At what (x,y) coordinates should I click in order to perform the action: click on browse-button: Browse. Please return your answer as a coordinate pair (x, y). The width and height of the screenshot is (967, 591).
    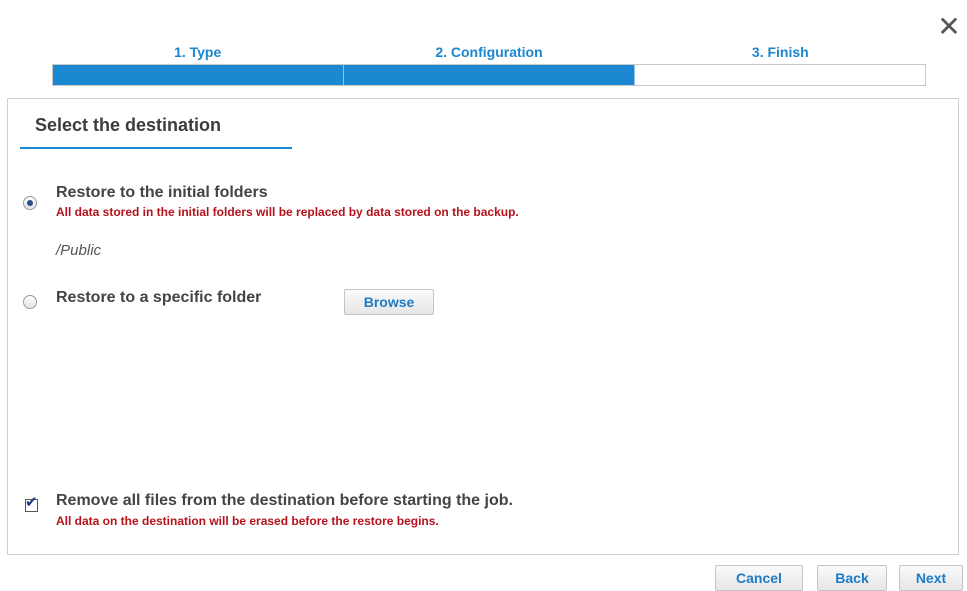
    Looking at the image, I should click on (389, 302).